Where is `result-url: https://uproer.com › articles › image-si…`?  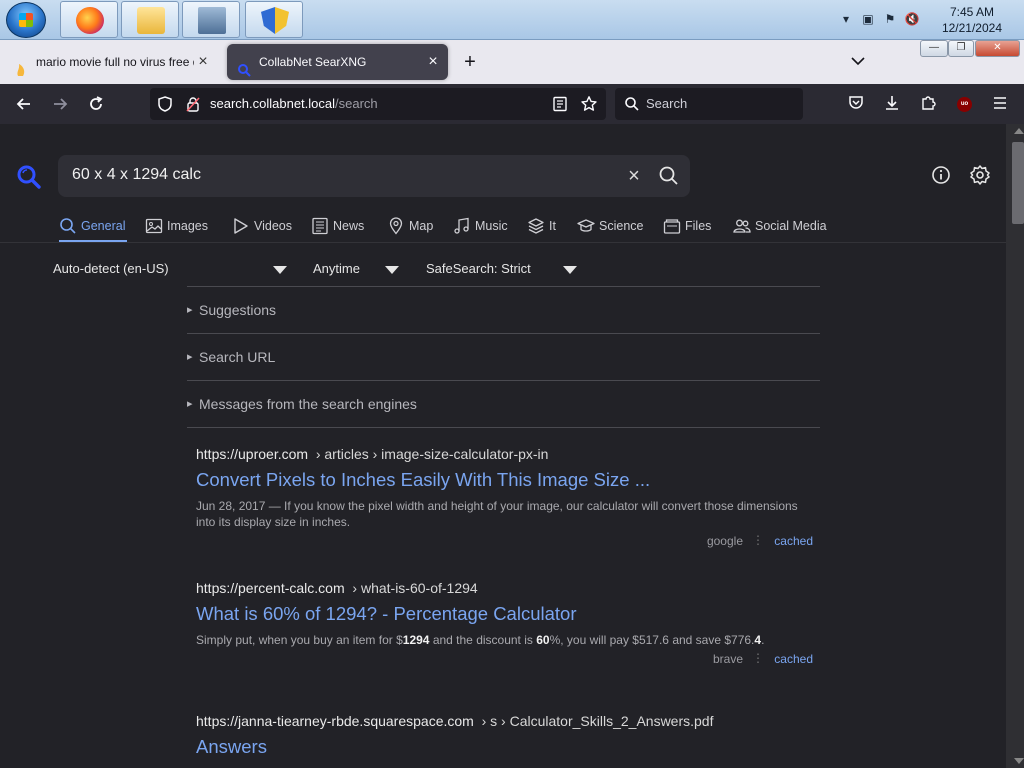
result-url: https://uproer.com › articles › image-si… is located at coordinates (506, 454).